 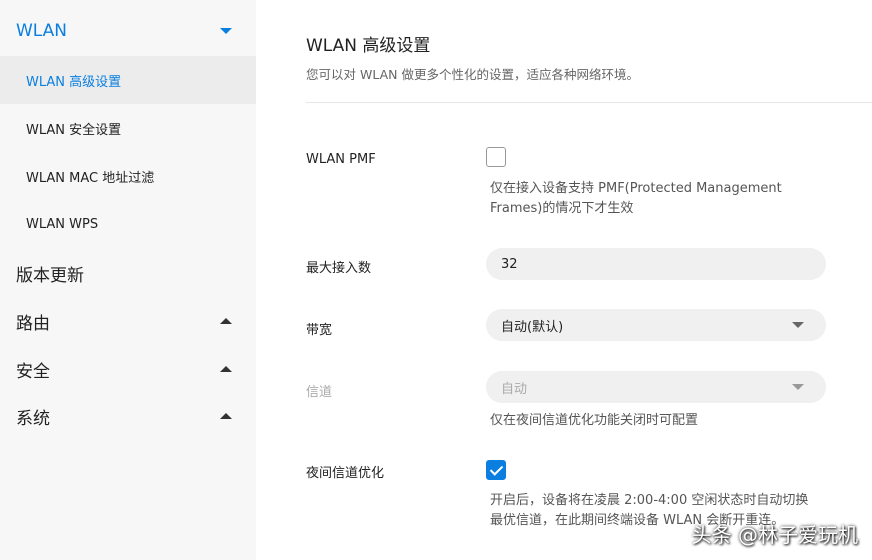 What do you see at coordinates (532, 327) in the screenshot?
I see `bandwidth-value: 自动(默认)` at bounding box center [532, 327].